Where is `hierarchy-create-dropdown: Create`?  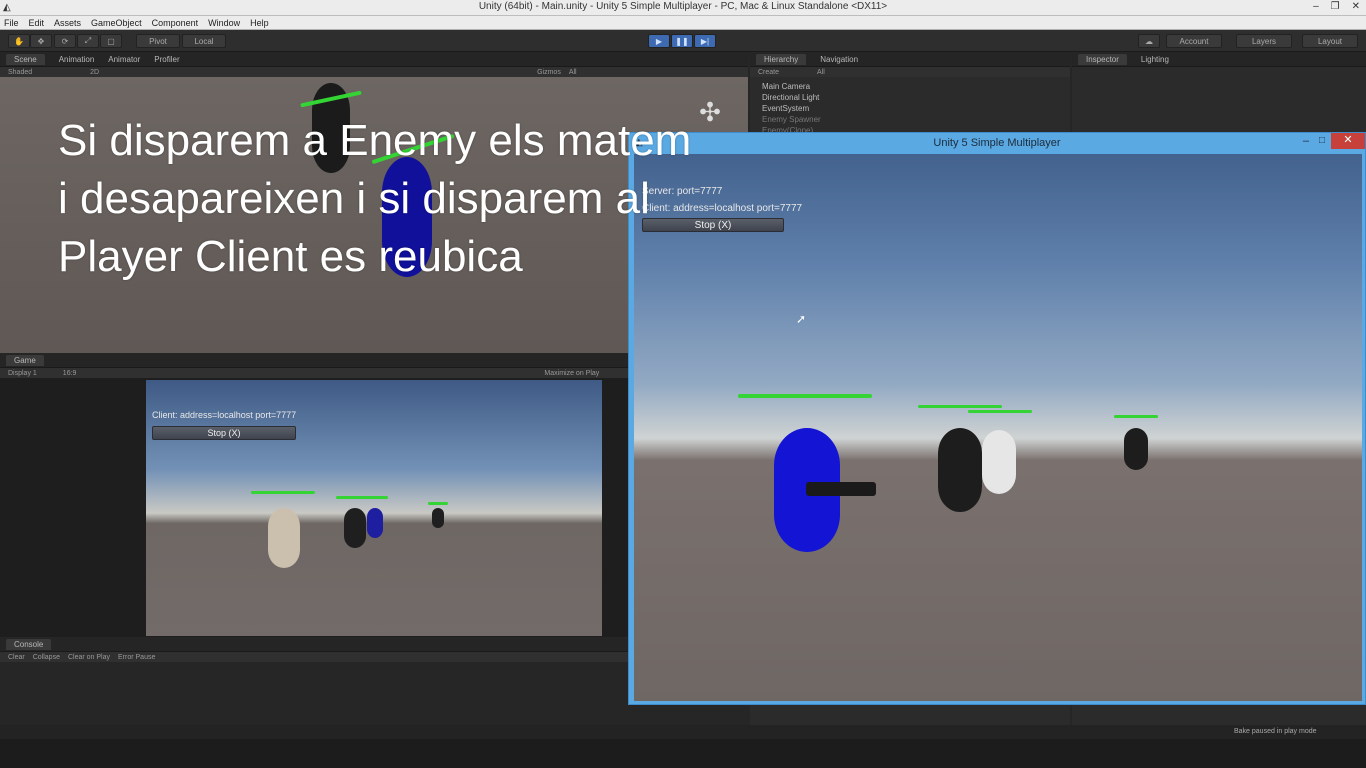
hierarchy-create-dropdown: Create is located at coordinates (768, 72).